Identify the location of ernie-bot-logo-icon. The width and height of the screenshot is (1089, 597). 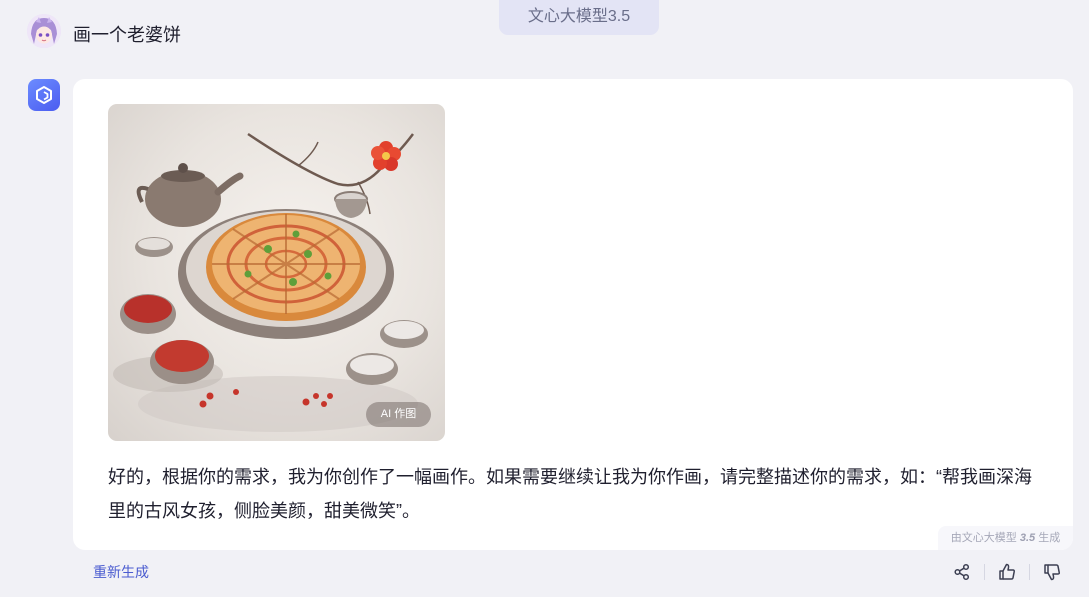
(44, 95).